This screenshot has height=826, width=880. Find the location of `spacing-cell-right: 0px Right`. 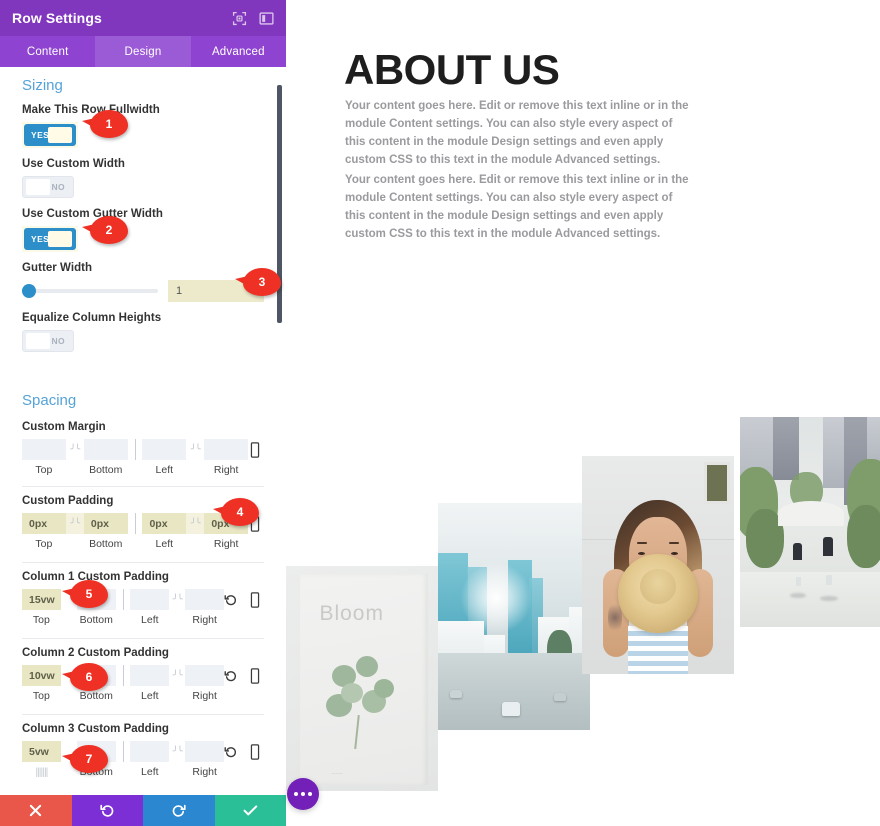

spacing-cell-right: 0px Right is located at coordinates (226, 531).